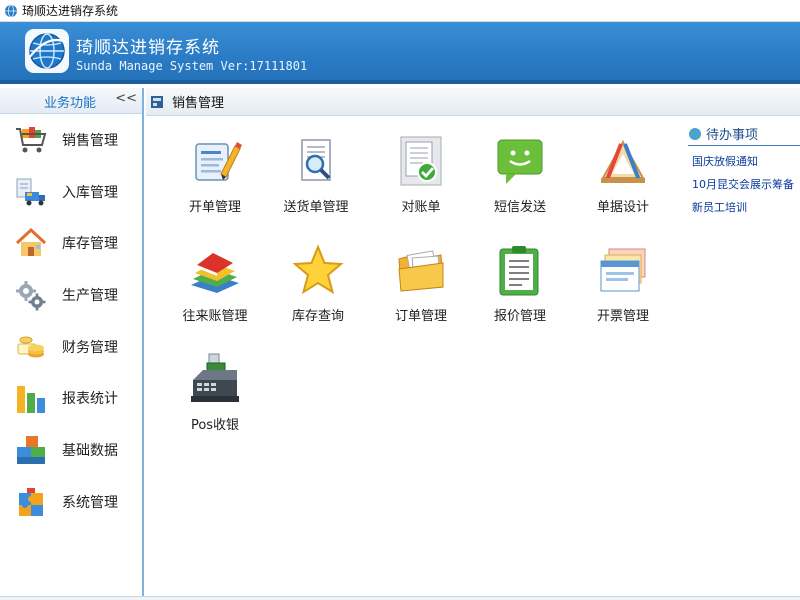 The height and width of the screenshot is (600, 800). I want to click on todo-title: 待办事项, so click(732, 135).